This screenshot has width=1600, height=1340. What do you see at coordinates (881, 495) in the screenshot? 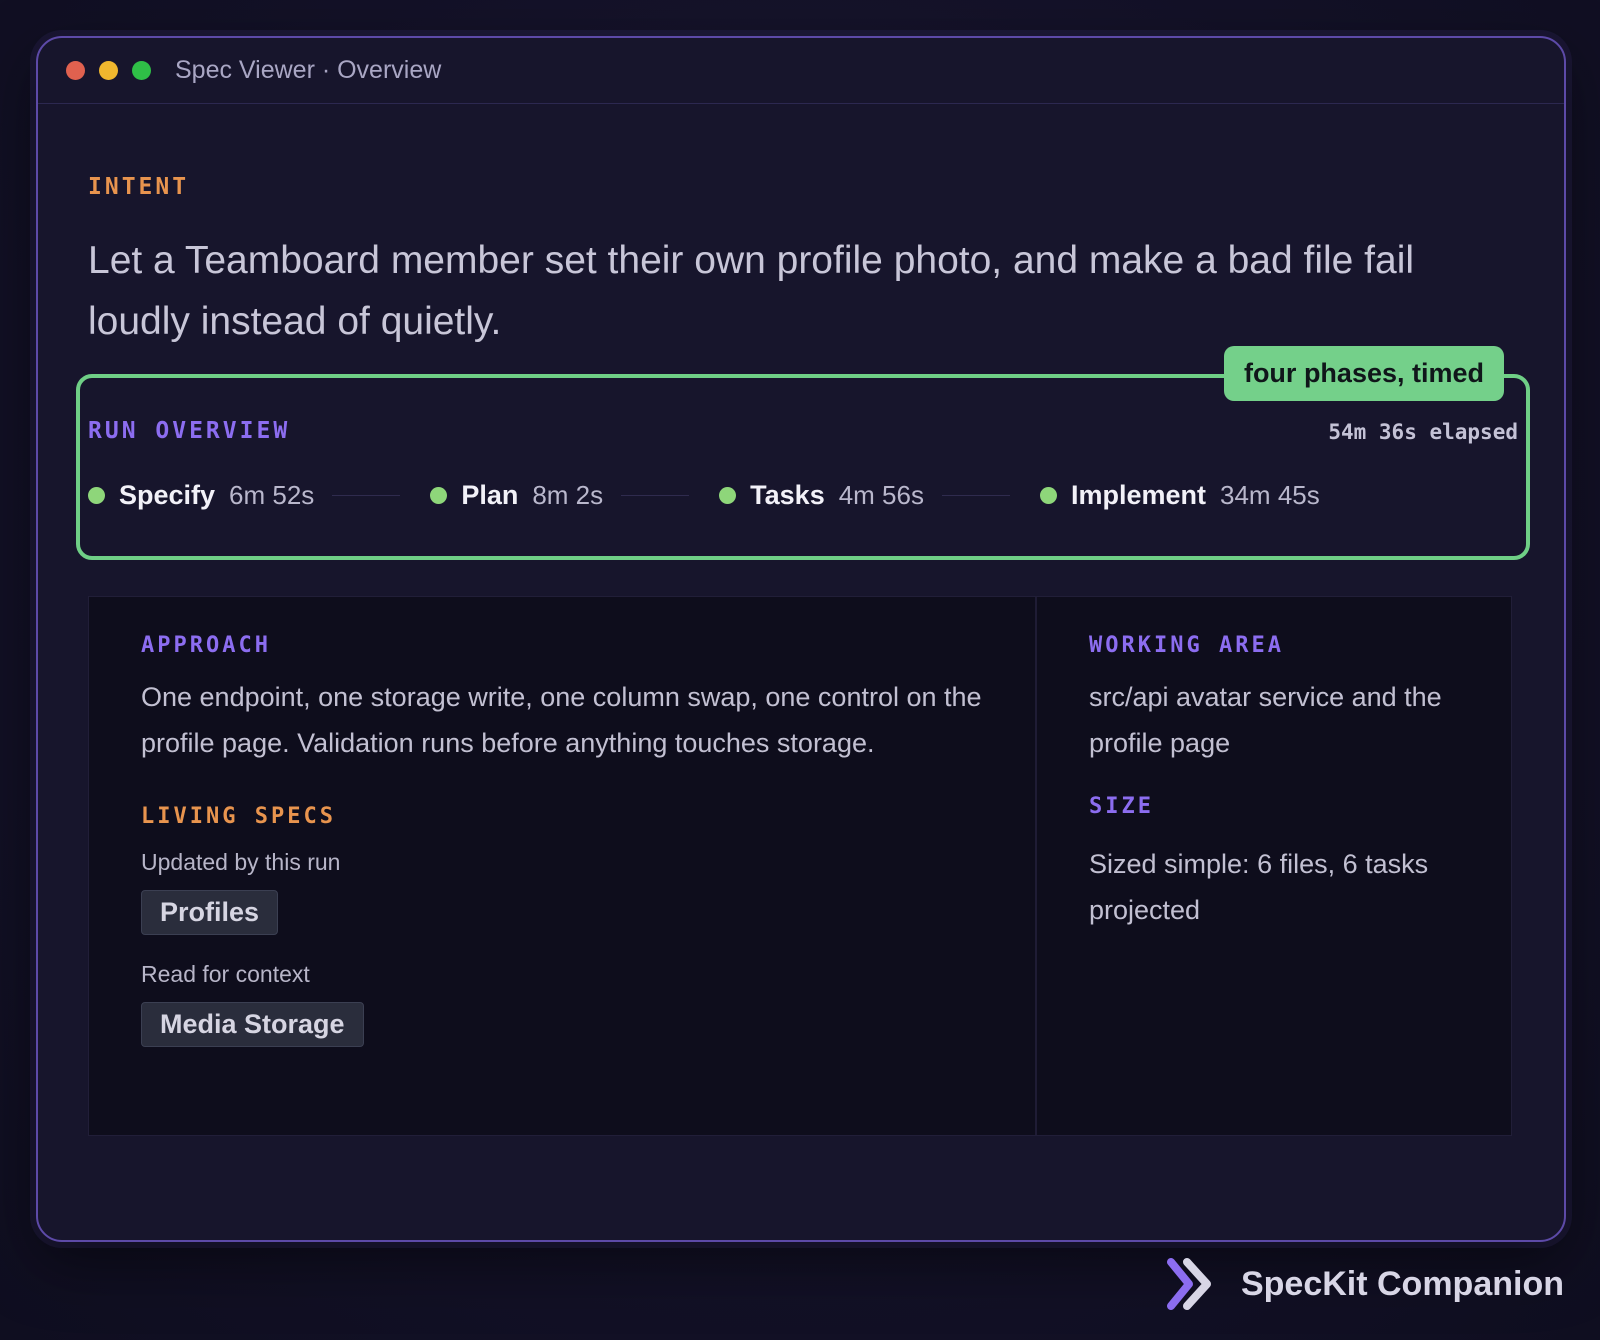
I see `phase-time: 4m 56s` at bounding box center [881, 495].